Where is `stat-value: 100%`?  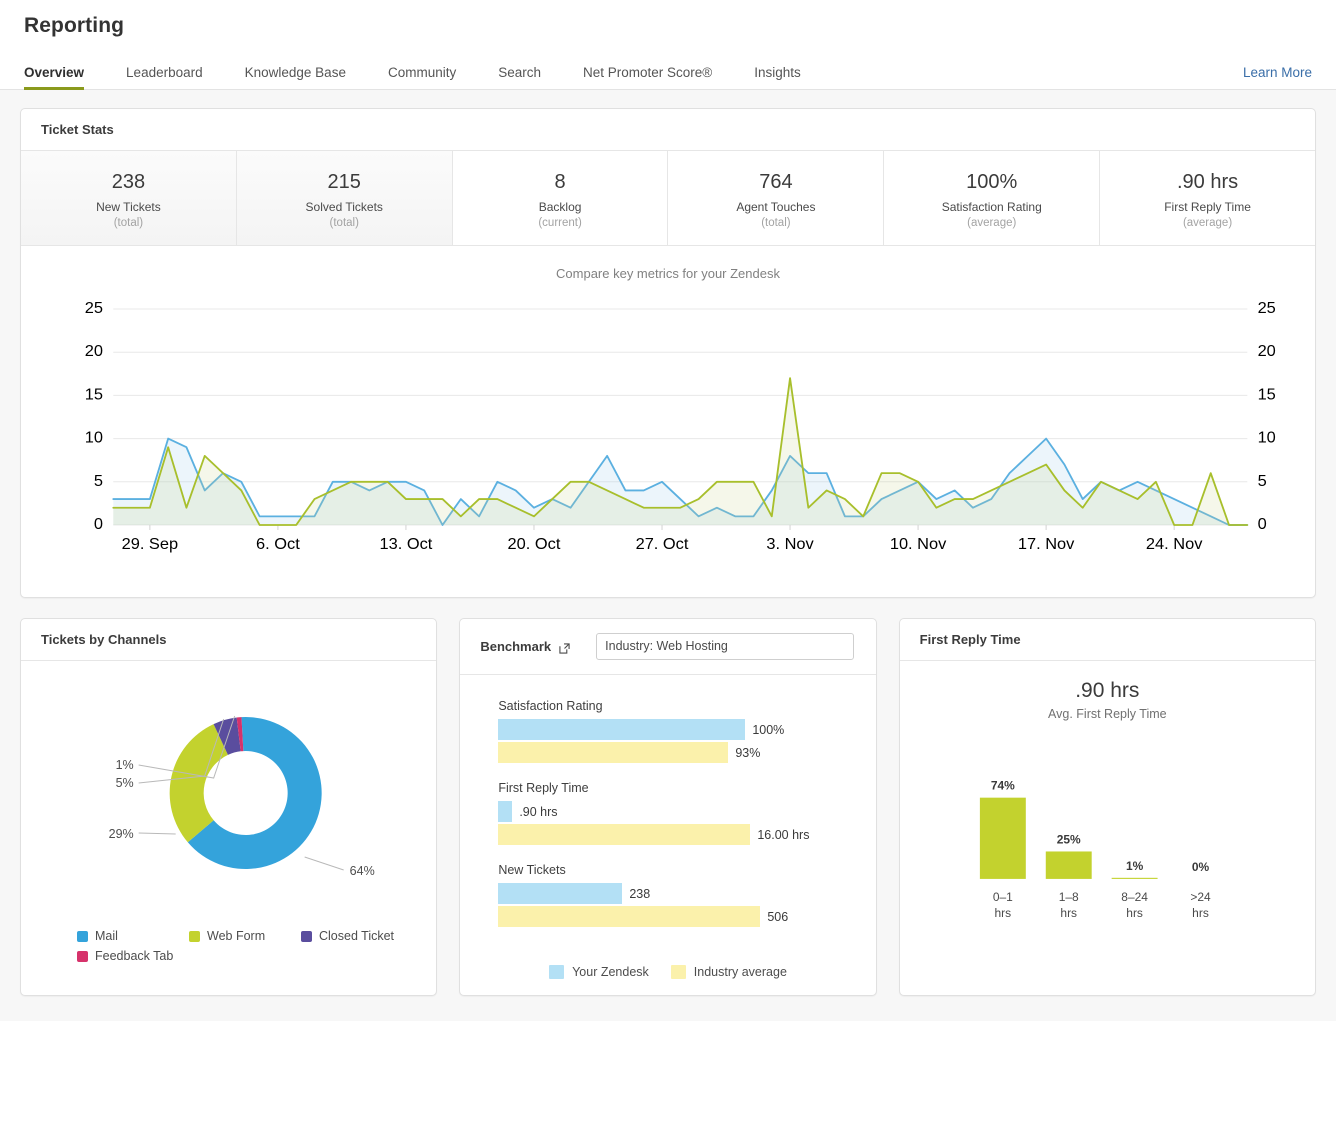 stat-value: 100% is located at coordinates (992, 182).